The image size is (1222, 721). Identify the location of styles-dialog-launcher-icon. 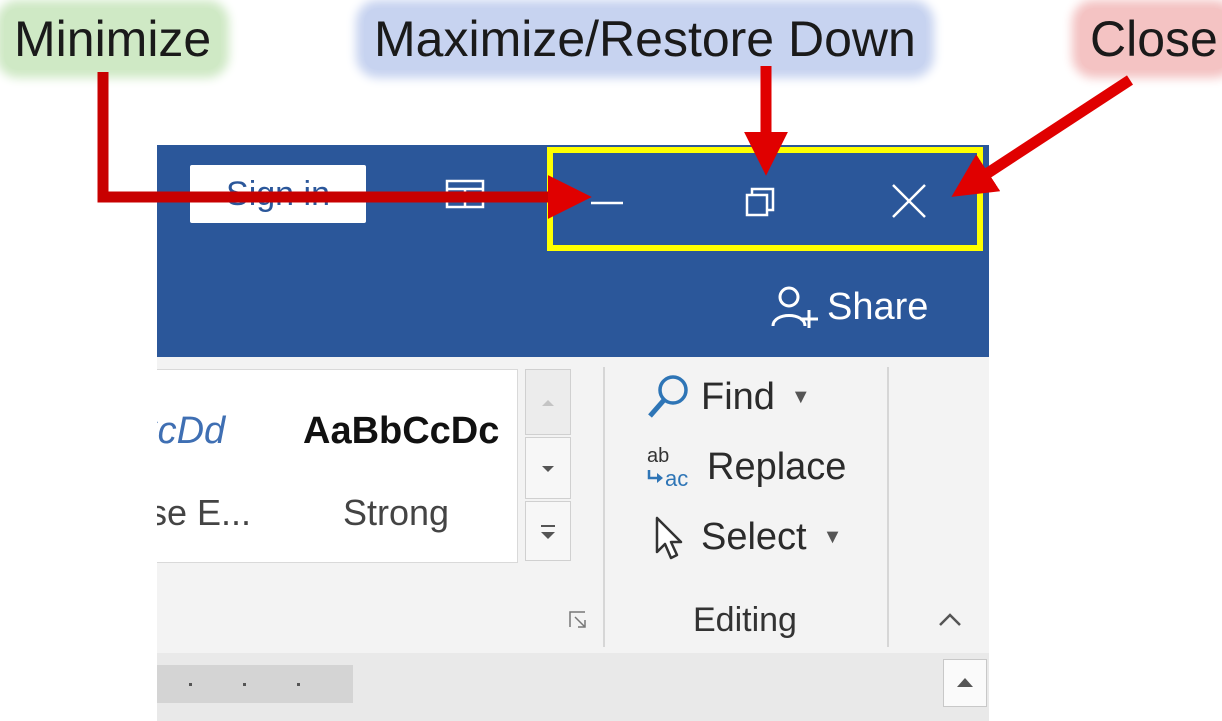
(578, 620).